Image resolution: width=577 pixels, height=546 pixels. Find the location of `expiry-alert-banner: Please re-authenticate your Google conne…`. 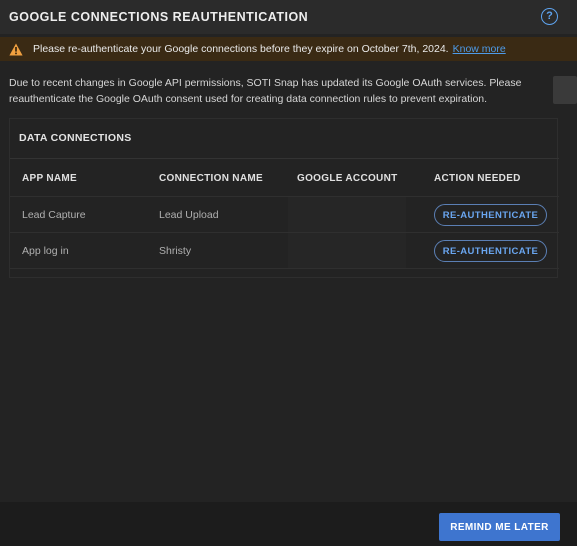

expiry-alert-banner: Please re-authenticate your Google conne… is located at coordinates (288, 49).